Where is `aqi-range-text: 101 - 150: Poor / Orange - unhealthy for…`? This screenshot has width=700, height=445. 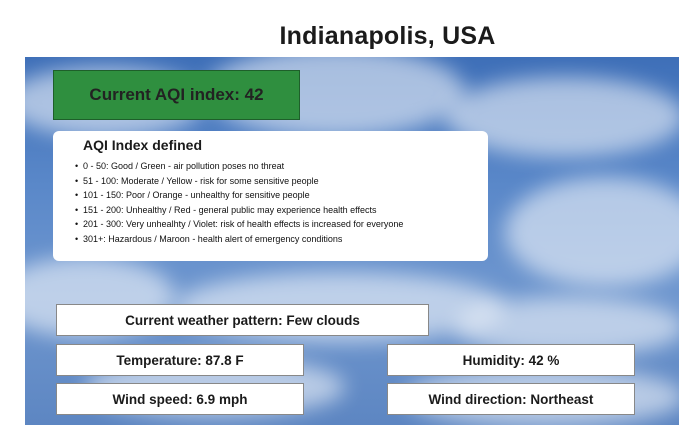
aqi-range-text: 101 - 150: Poor / Orange - unhealthy for… is located at coordinates (196, 195).